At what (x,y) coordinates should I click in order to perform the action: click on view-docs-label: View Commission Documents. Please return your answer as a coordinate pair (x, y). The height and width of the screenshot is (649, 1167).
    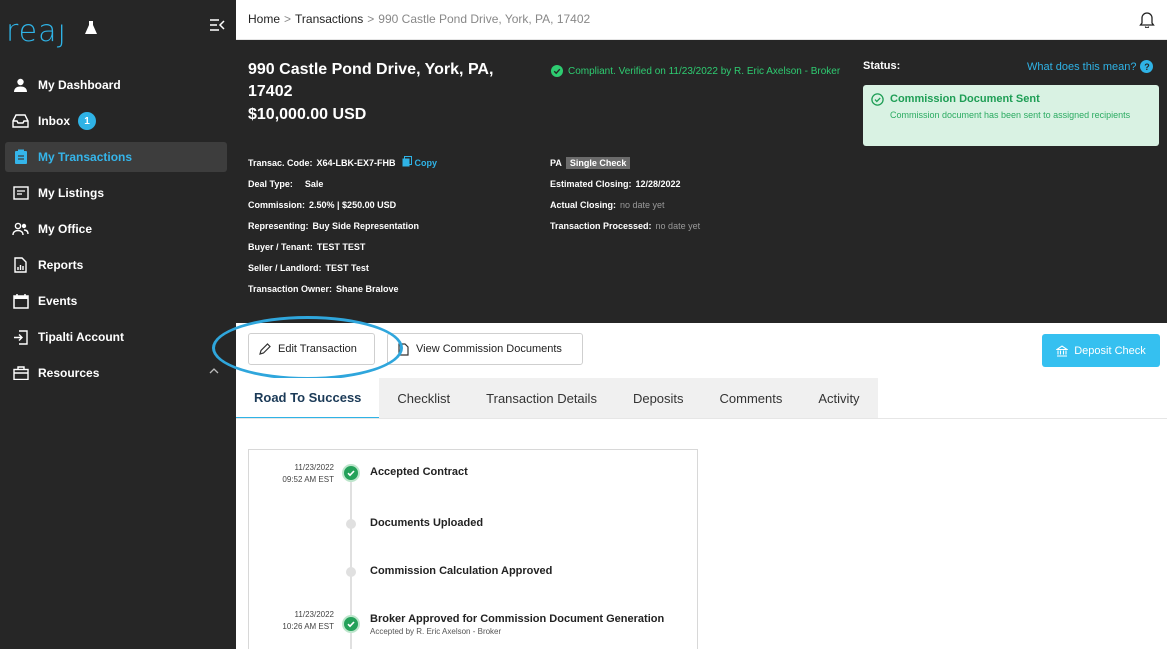
    Looking at the image, I should click on (489, 349).